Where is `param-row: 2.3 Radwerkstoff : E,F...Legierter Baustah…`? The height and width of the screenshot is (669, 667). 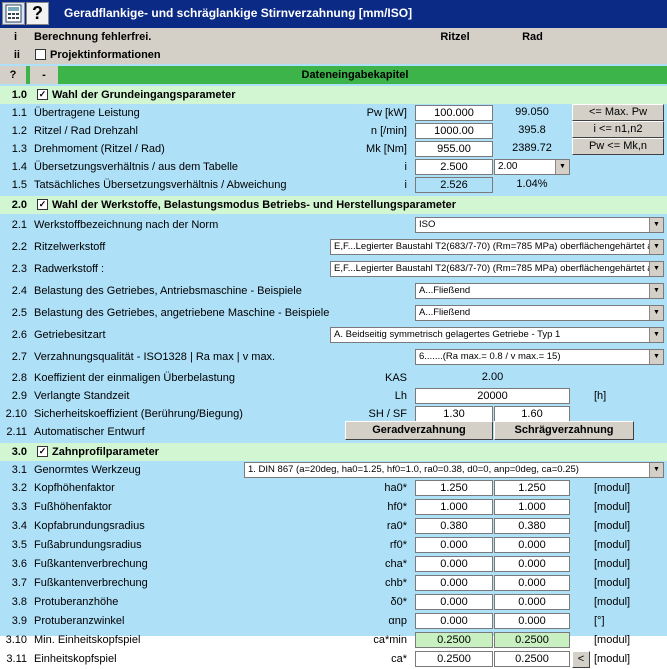
param-row: 2.3 Radwerkstoff : E,F...Legierter Baustah… is located at coordinates (333, 269).